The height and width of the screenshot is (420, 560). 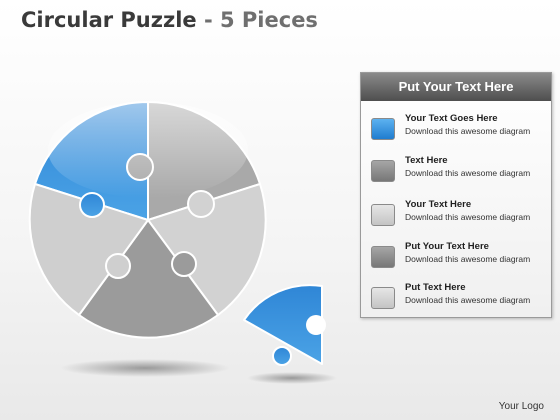 What do you see at coordinates (201, 204) in the screenshot?
I see `knob-right` at bounding box center [201, 204].